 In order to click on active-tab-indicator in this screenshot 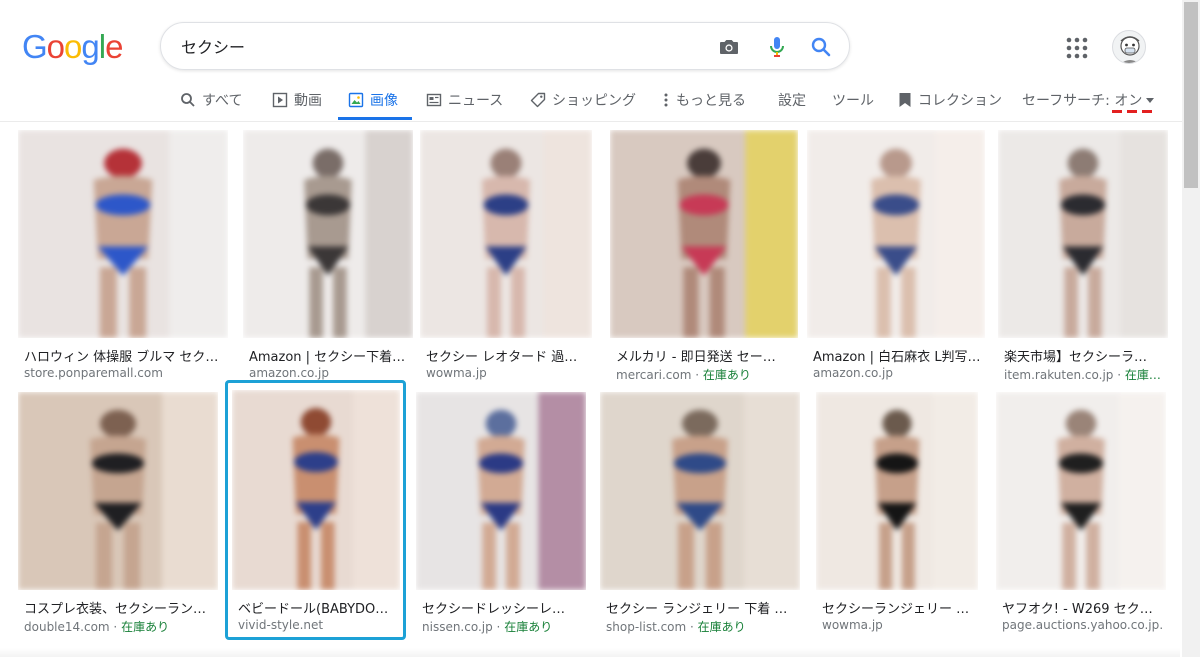, I will do `click(375, 118)`.